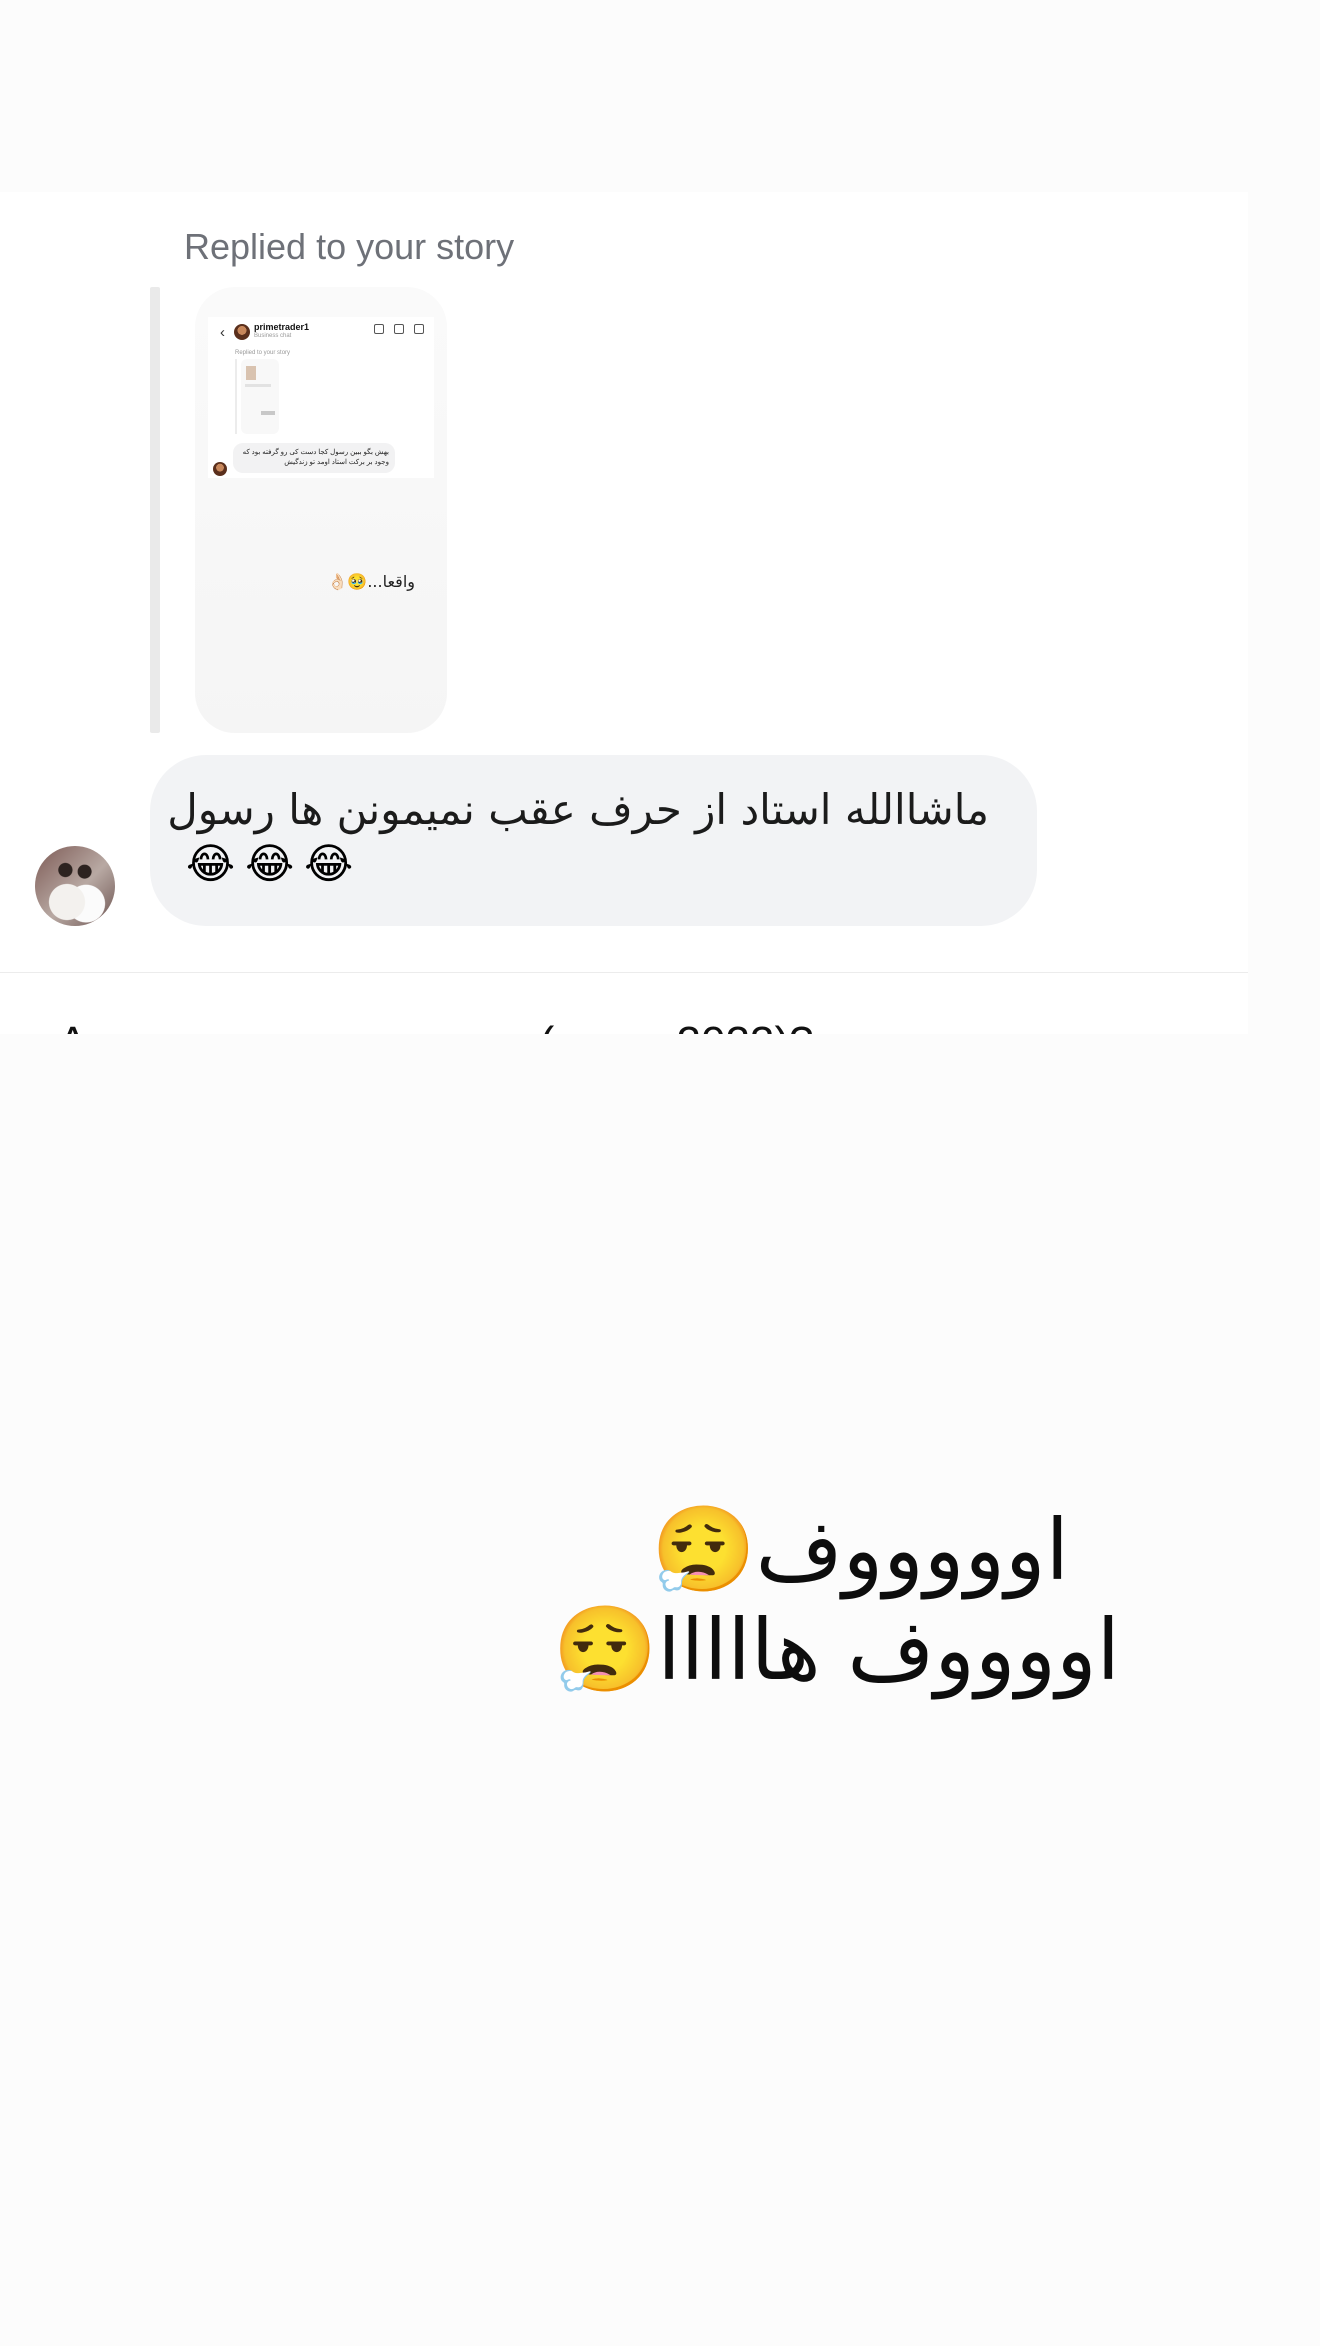 Image resolution: width=1320 pixels, height=2346 pixels. Describe the element at coordinates (155, 510) in the screenshot. I see `reply-indicator-bar` at that location.